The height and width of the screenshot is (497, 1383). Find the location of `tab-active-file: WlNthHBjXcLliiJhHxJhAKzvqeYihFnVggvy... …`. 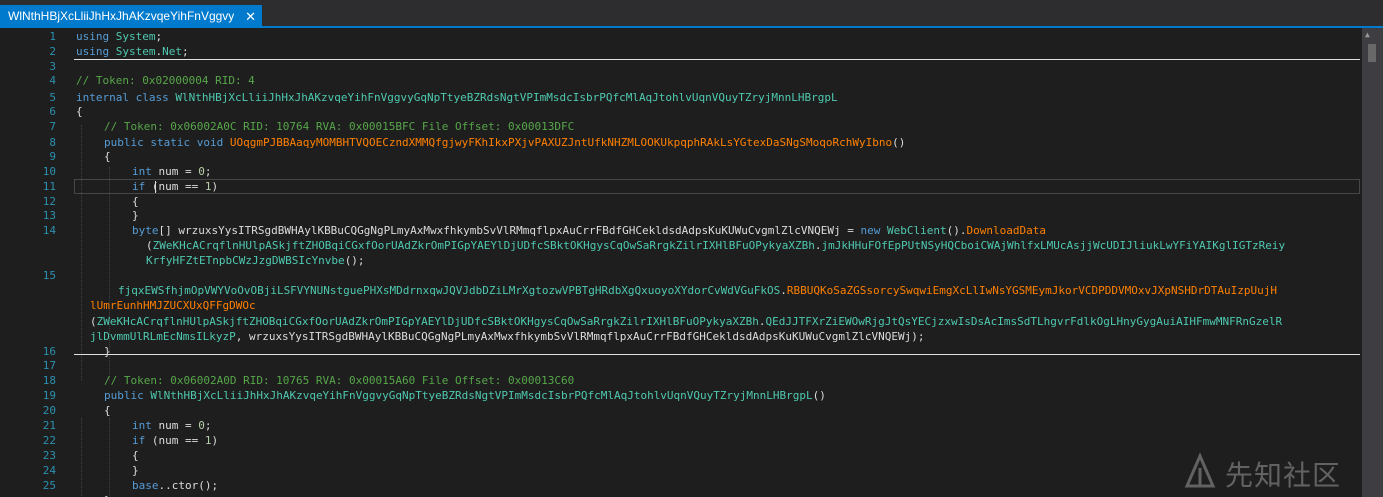

tab-active-file: WlNthHBjXcLliiJhHxJhAKzvqeYihFnVggvy... … is located at coordinates (131, 16).